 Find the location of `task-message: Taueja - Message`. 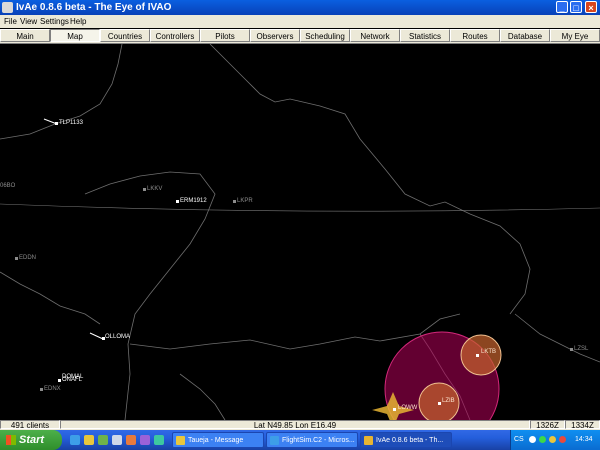

task-message: Taueja - Message is located at coordinates (218, 440).